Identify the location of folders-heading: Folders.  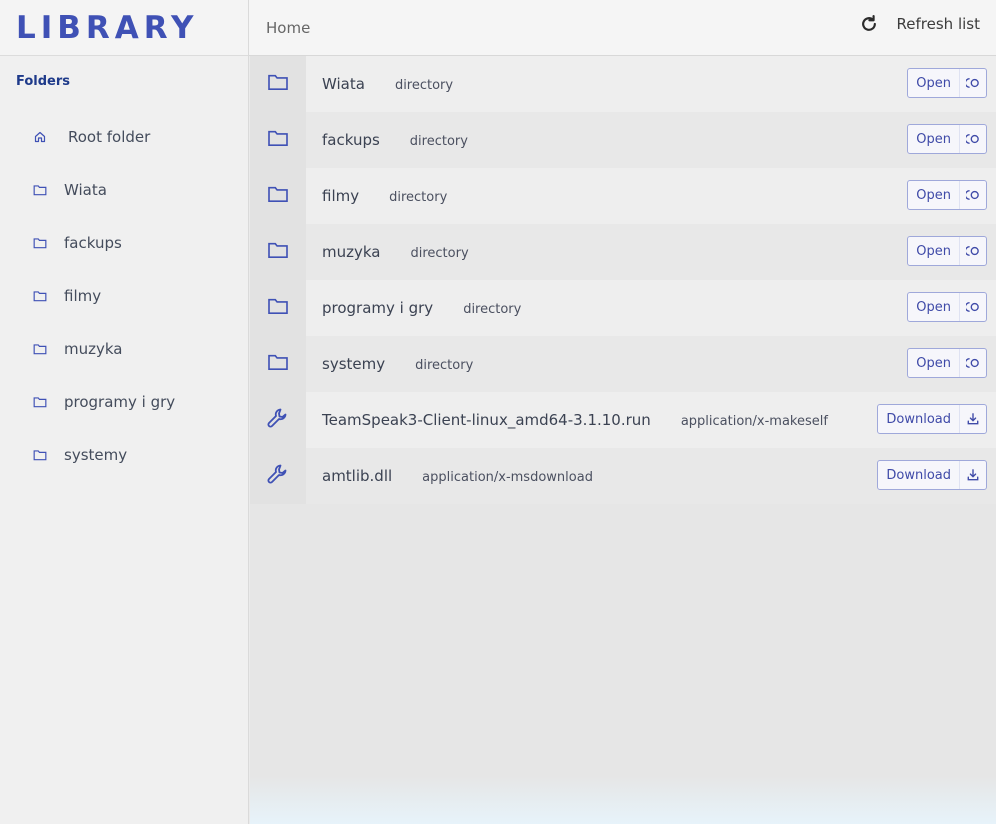
(43, 81).